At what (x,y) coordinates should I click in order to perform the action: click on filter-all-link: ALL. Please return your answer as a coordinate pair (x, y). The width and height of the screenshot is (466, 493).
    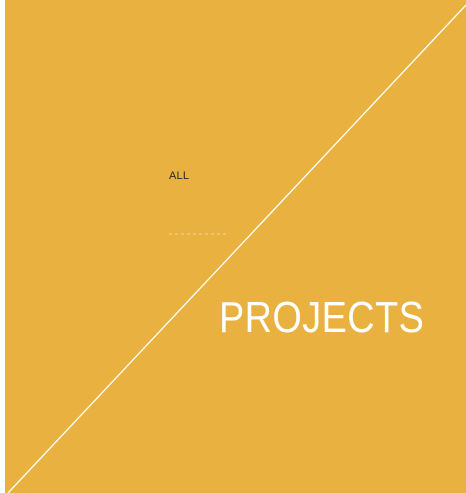
    Looking at the image, I should click on (179, 176).